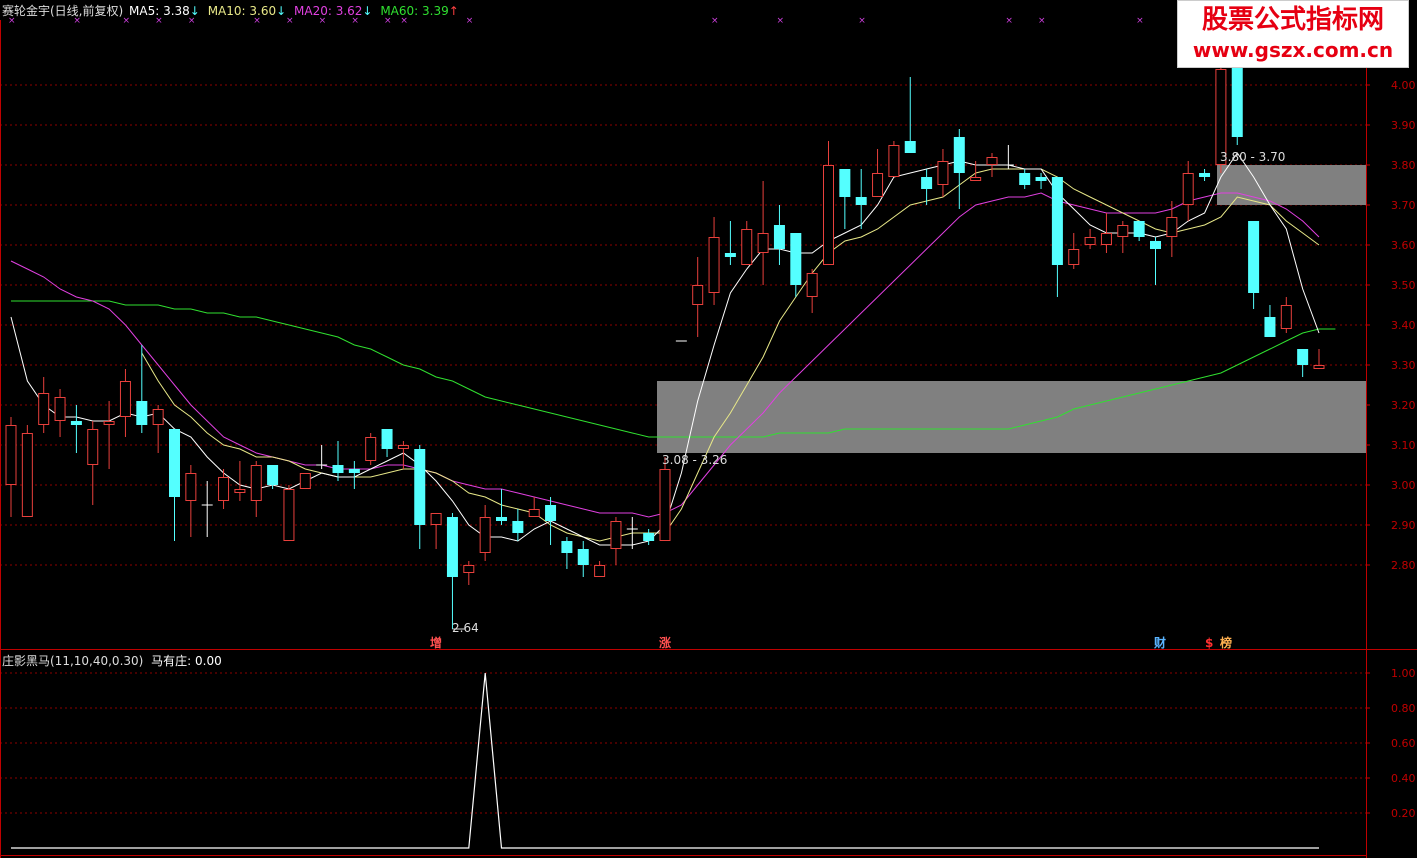 The height and width of the screenshot is (858, 1417). What do you see at coordinates (1403, 778) in the screenshot?
I see `axis-tick-label: 0.40` at bounding box center [1403, 778].